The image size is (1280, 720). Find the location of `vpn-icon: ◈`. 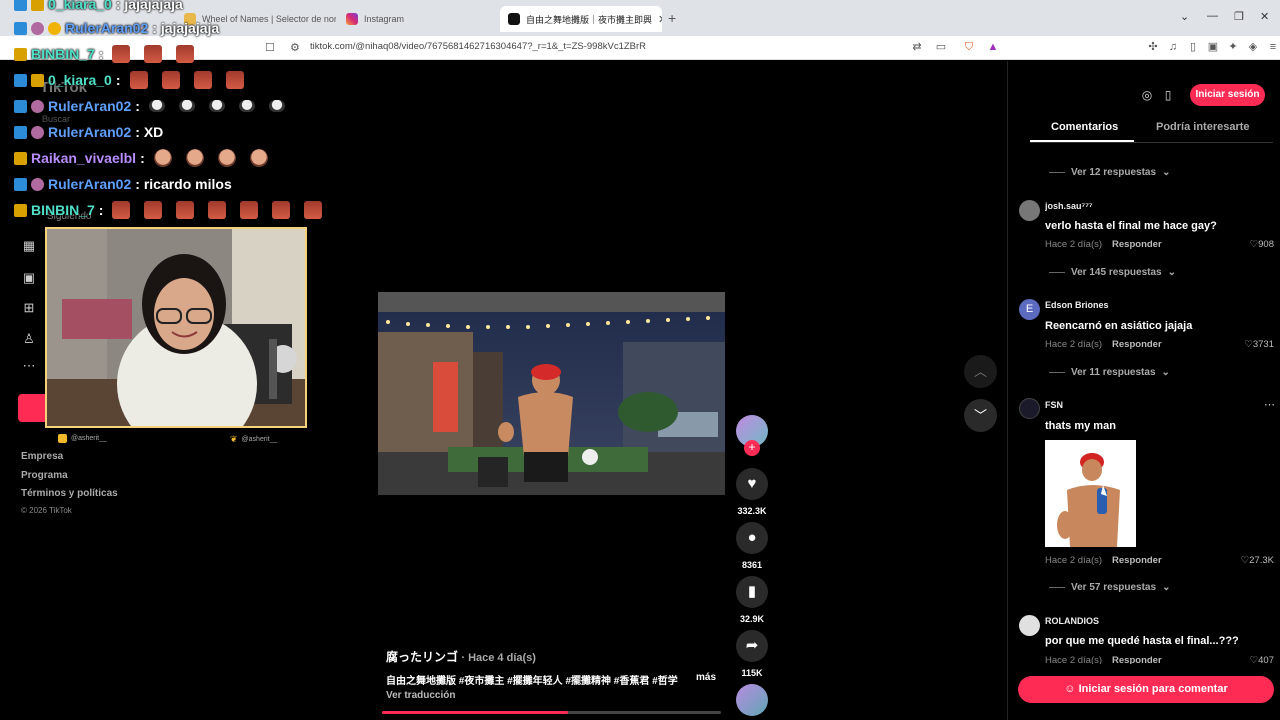

vpn-icon: ◈ is located at coordinates (1253, 47).